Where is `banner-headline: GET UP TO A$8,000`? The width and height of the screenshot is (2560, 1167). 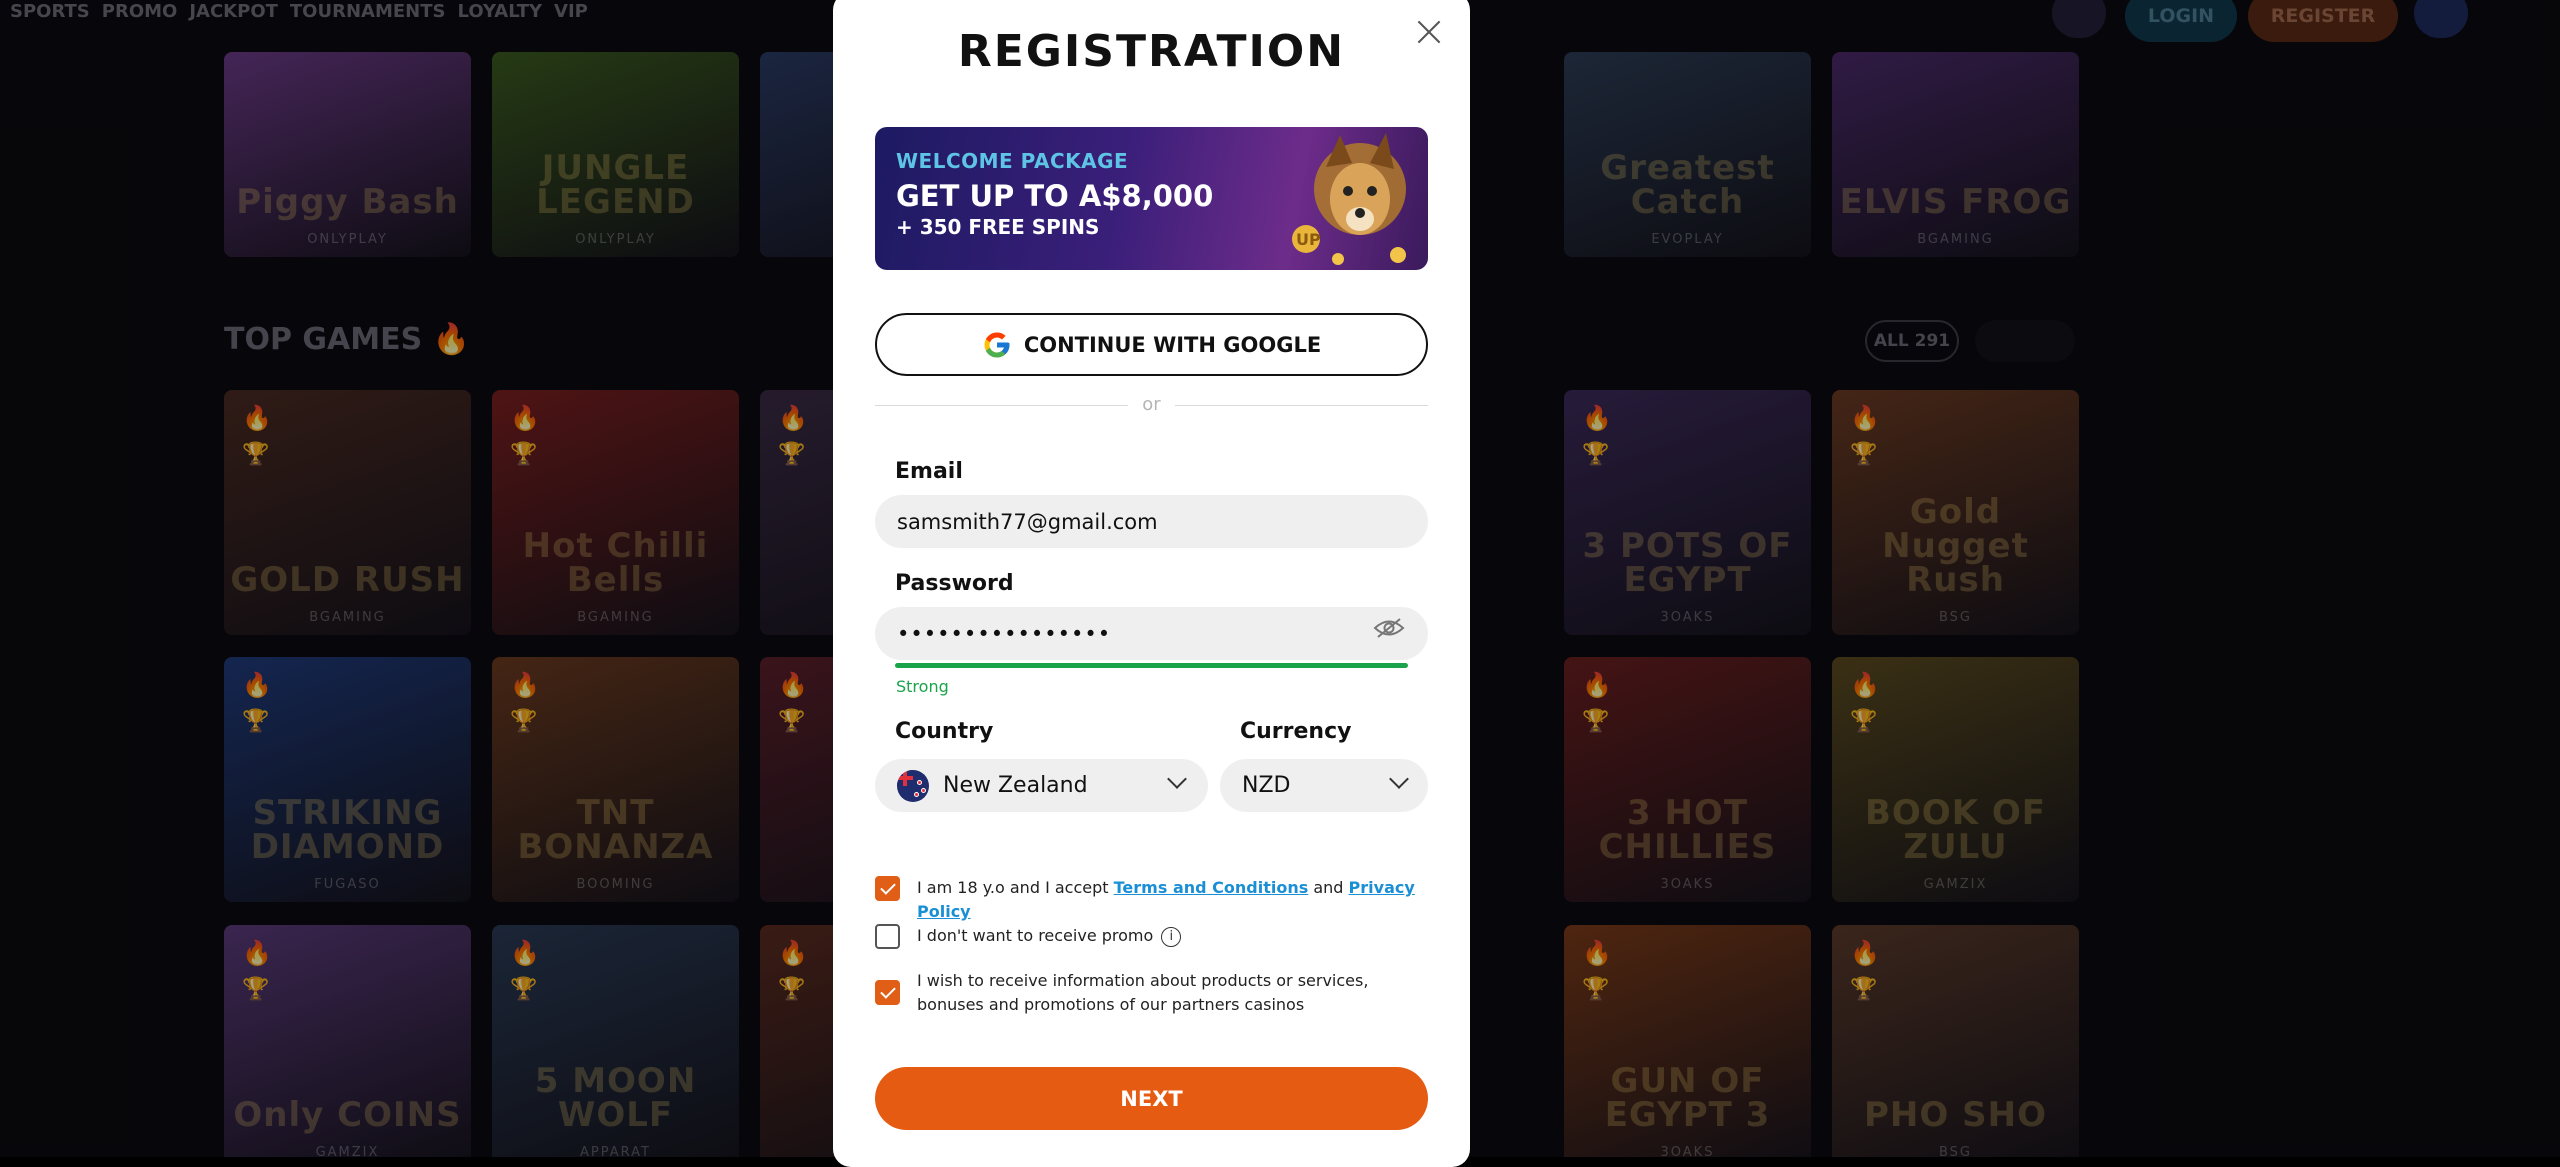
banner-headline: GET UP TO A$8,000 is located at coordinates (1055, 196).